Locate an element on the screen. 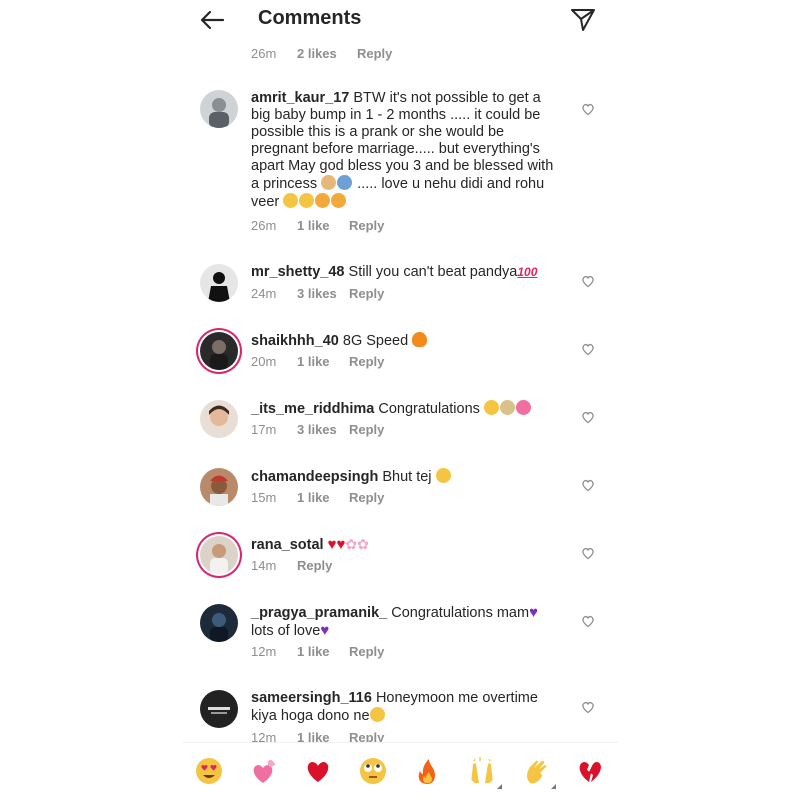 The image size is (800, 800). comment-body: Congratulations mam is located at coordinates (460, 613).